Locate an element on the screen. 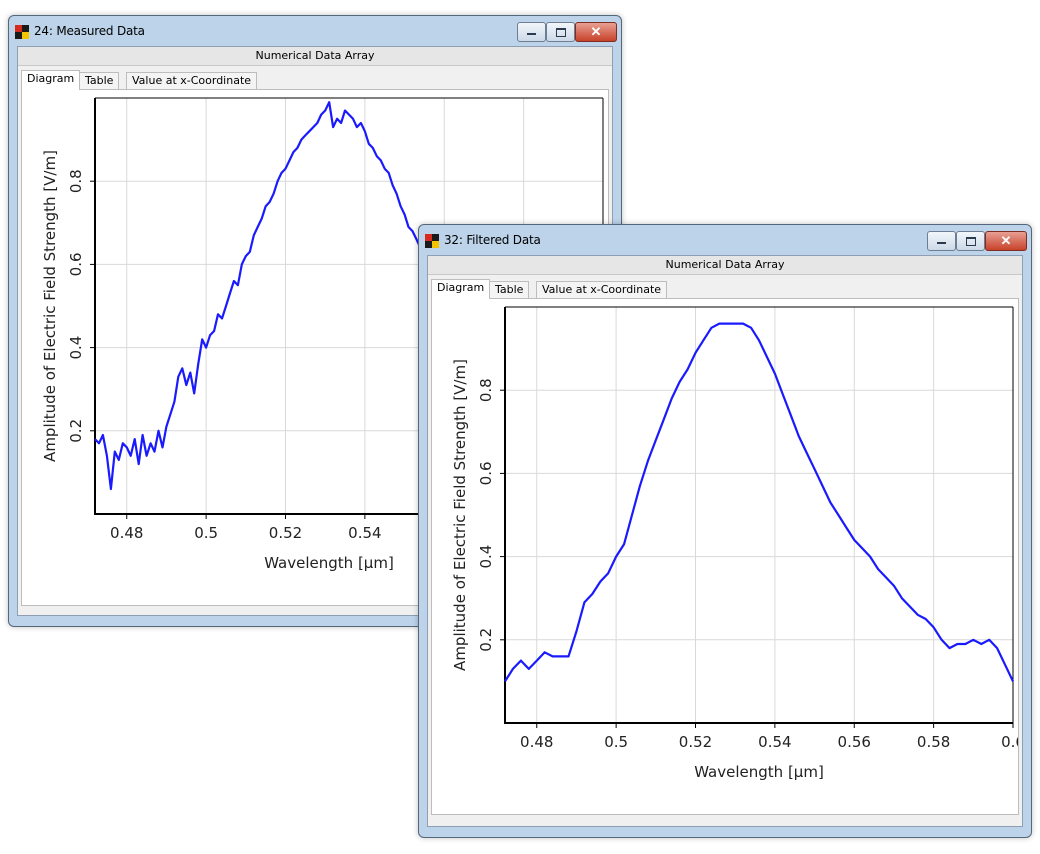  window-title: 24: Measured Data is located at coordinates (89, 31).